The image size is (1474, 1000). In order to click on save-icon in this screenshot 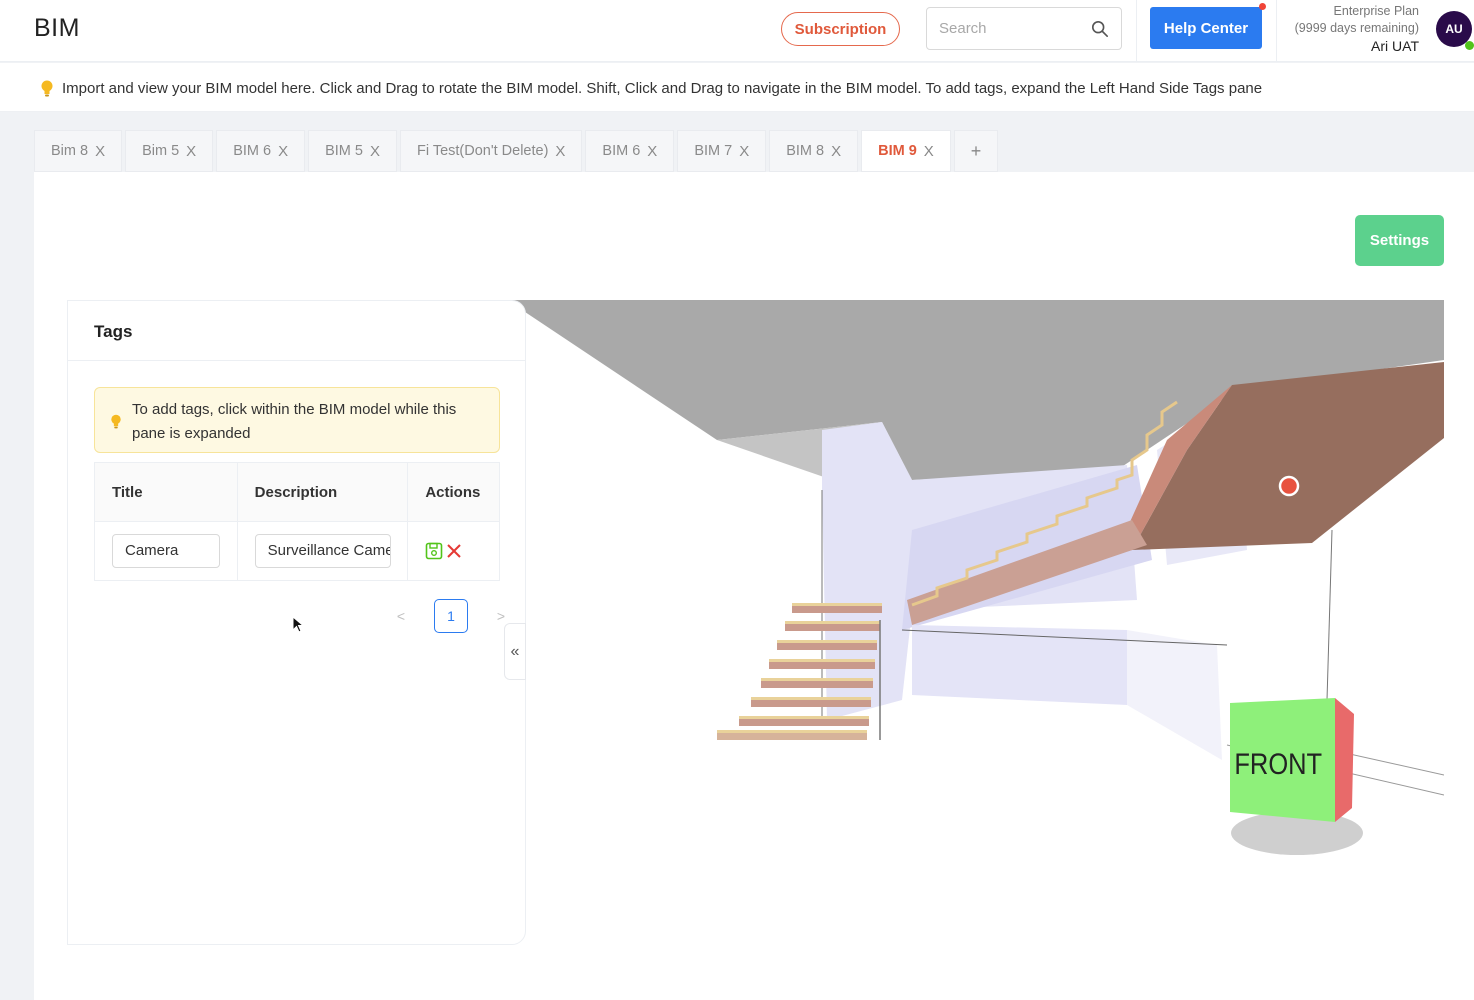, I will do `click(434, 551)`.